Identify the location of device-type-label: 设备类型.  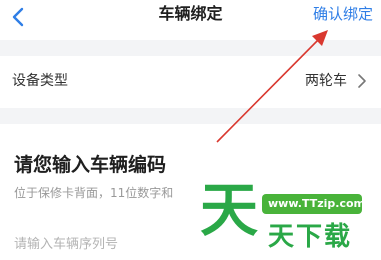
(40, 81).